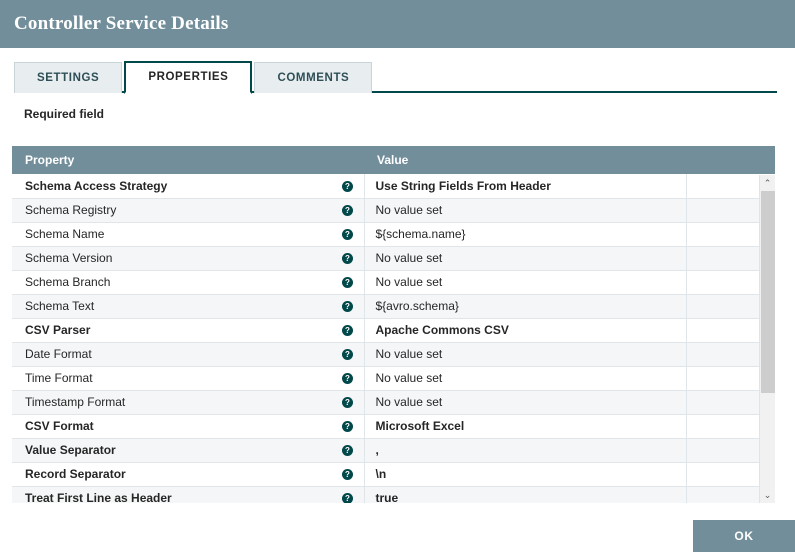 This screenshot has width=795, height=552. What do you see at coordinates (177, 282) in the screenshot?
I see `property-name-cell: Schema Branch` at bounding box center [177, 282].